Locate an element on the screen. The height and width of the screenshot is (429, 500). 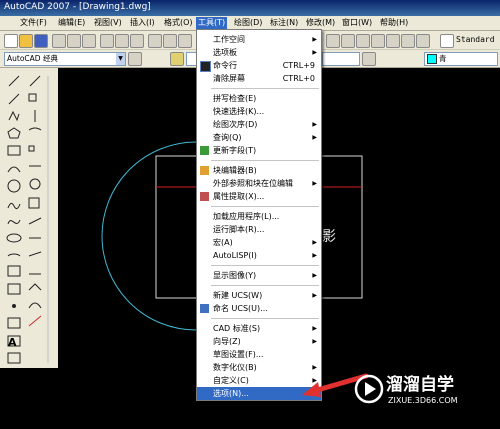
tools-menu-item: 外部参照和块在位编辑 ▶ is located at coordinates (259, 183).